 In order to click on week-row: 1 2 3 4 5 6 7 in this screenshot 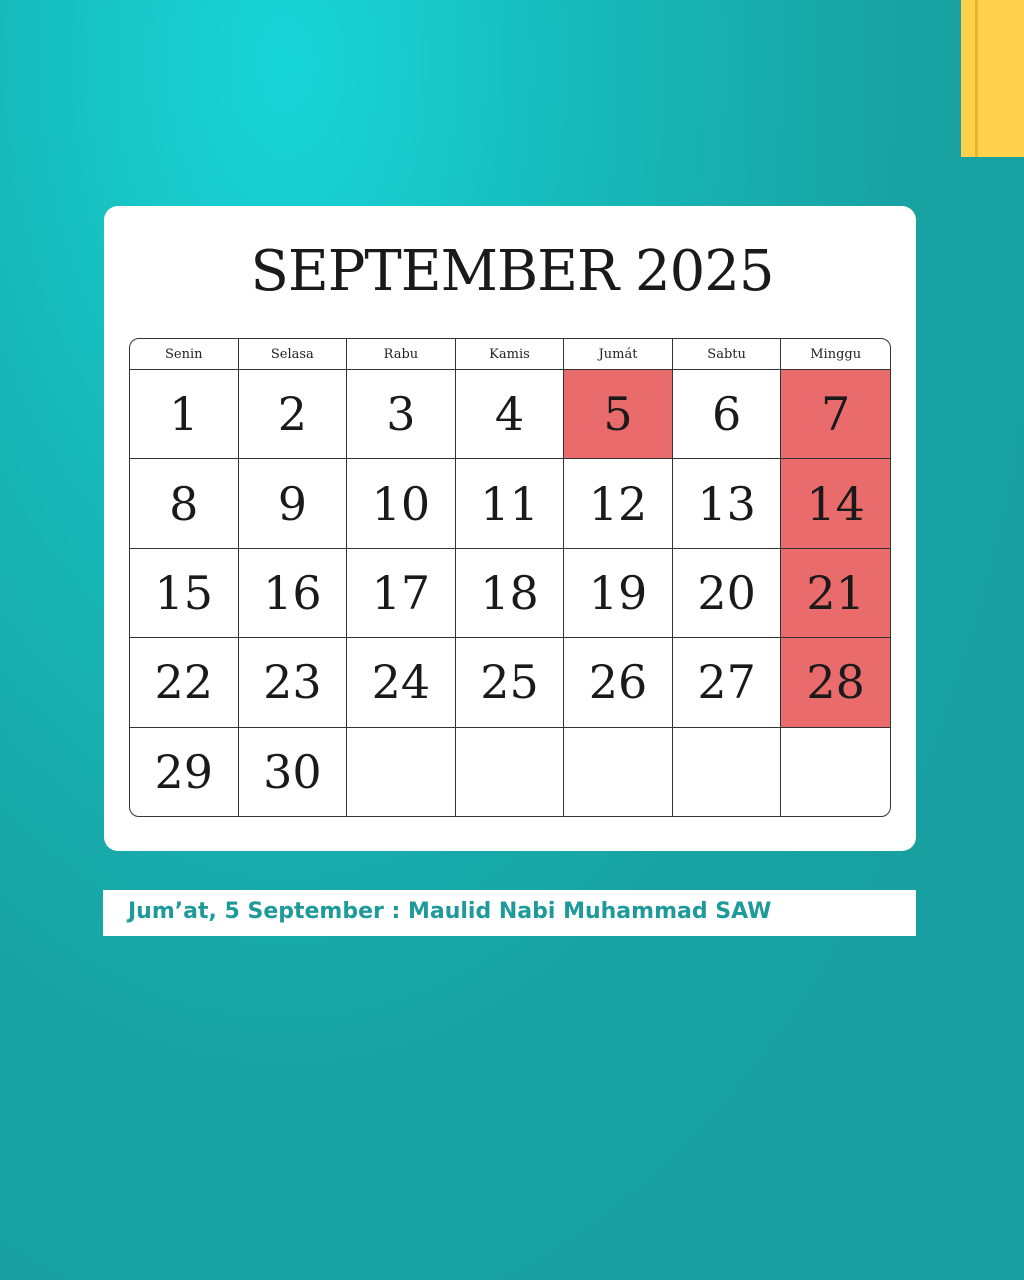, I will do `click(510, 415)`.